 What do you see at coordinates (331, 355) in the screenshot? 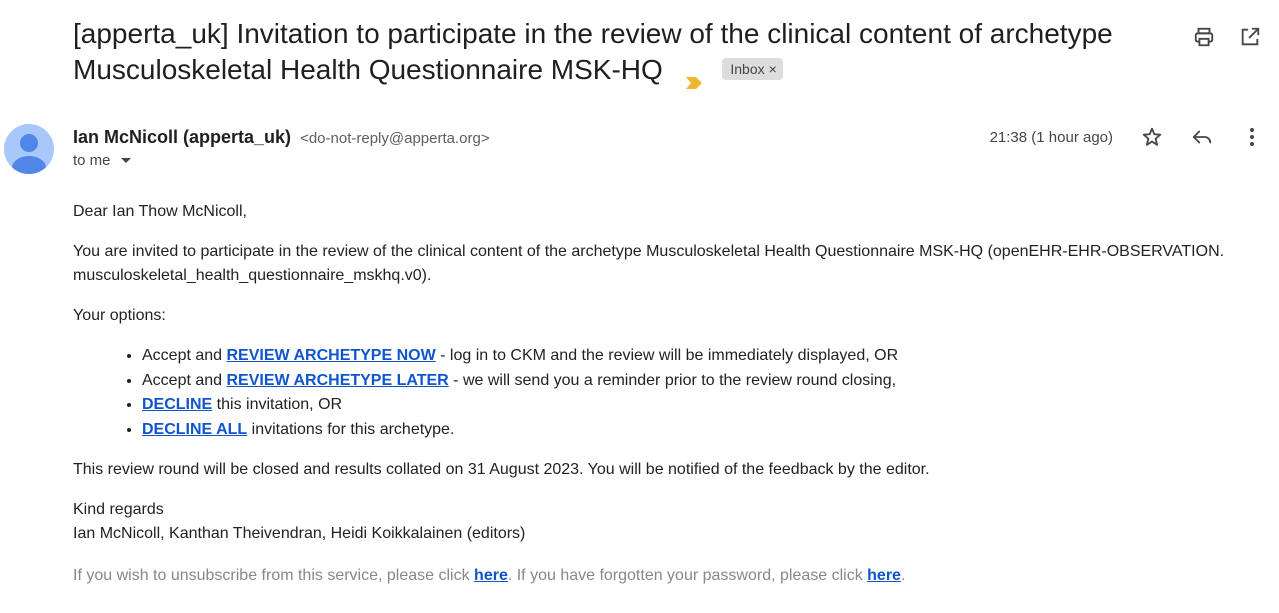
I see `review-now-link: REVIEW ARCHETYPE NOW` at bounding box center [331, 355].